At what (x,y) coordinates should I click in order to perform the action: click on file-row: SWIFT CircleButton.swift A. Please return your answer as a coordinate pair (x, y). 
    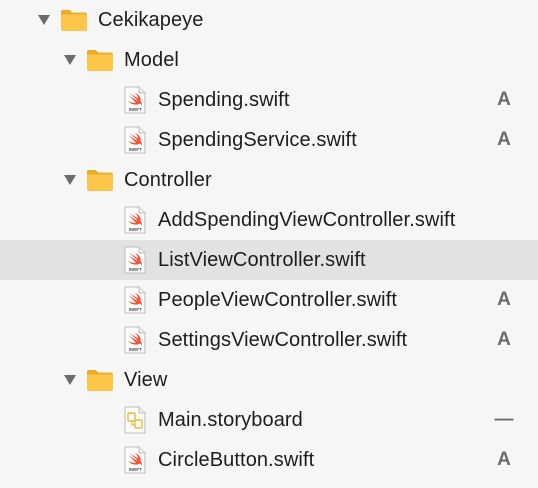
    Looking at the image, I should click on (269, 460).